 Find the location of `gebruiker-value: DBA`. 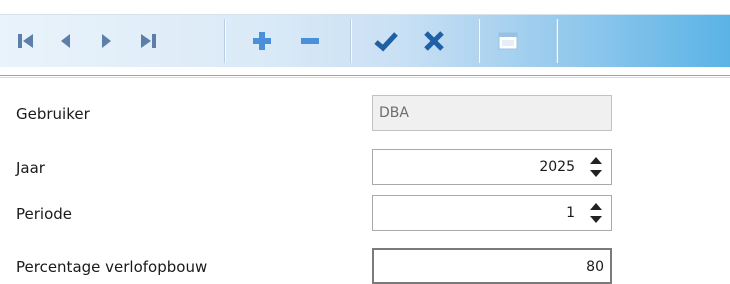

gebruiker-value: DBA is located at coordinates (394, 113).